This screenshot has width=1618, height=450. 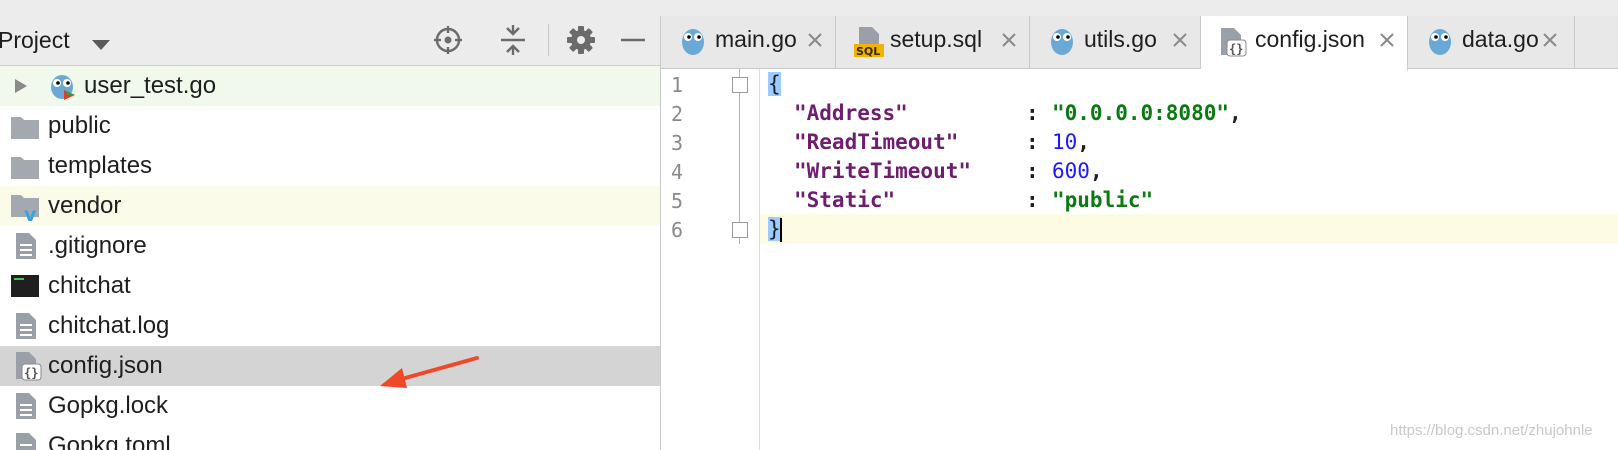 What do you see at coordinates (868, 51) in the screenshot?
I see `svg-text: SQL` at bounding box center [868, 51].